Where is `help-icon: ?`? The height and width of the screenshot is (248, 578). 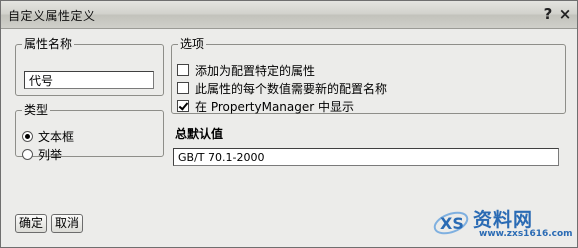
help-icon: ? is located at coordinates (548, 14).